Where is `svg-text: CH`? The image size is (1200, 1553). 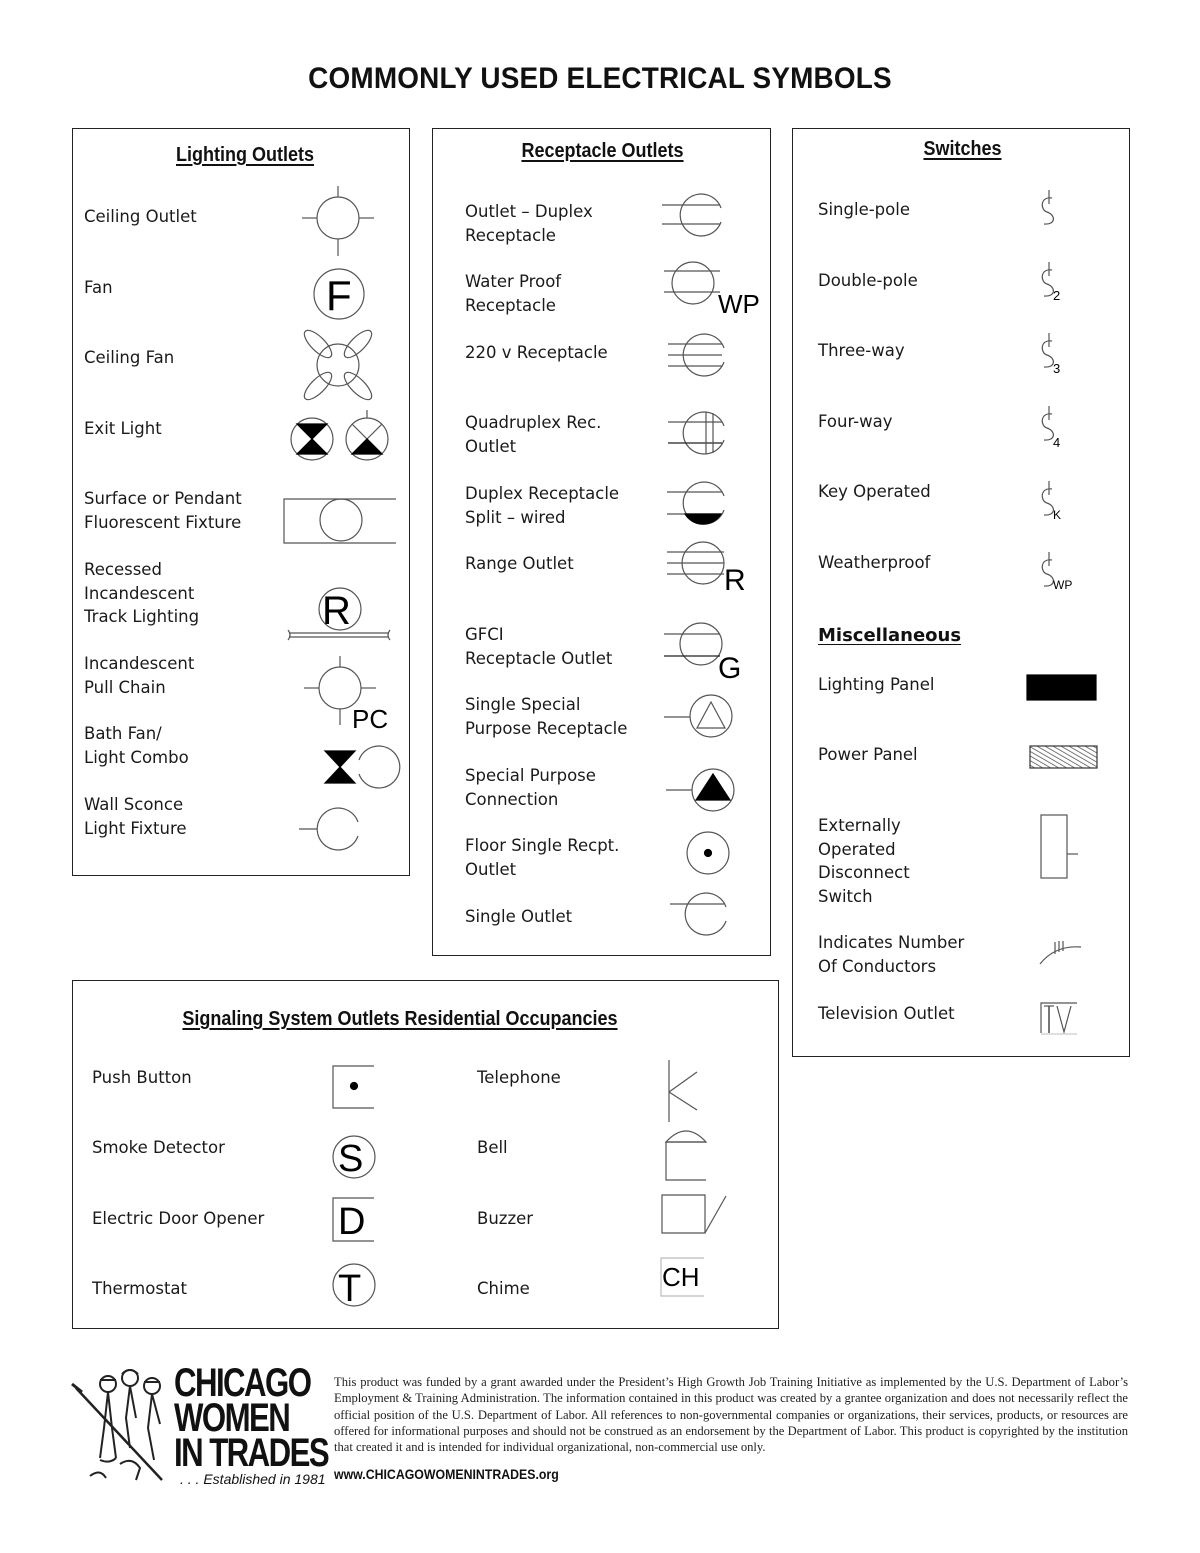
svg-text: CH is located at coordinates (681, 1277).